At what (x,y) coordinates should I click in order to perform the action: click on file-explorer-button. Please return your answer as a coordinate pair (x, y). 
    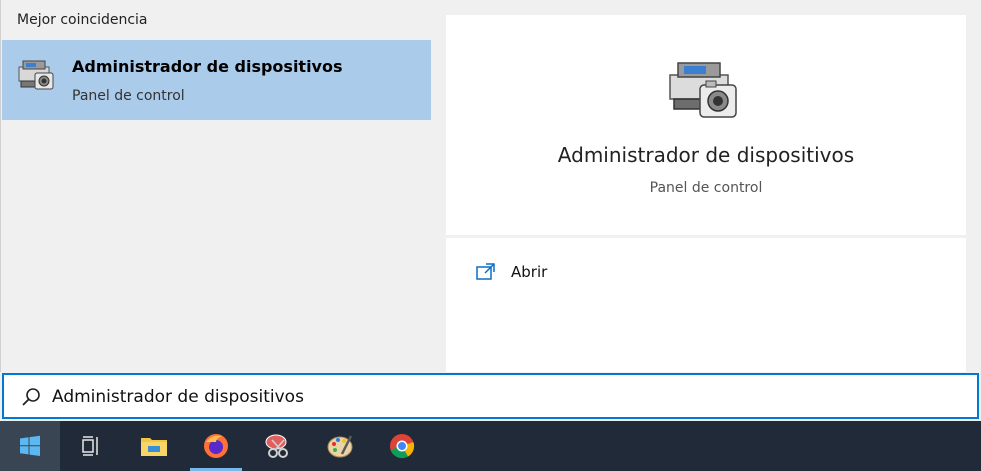
    Looking at the image, I should click on (154, 446).